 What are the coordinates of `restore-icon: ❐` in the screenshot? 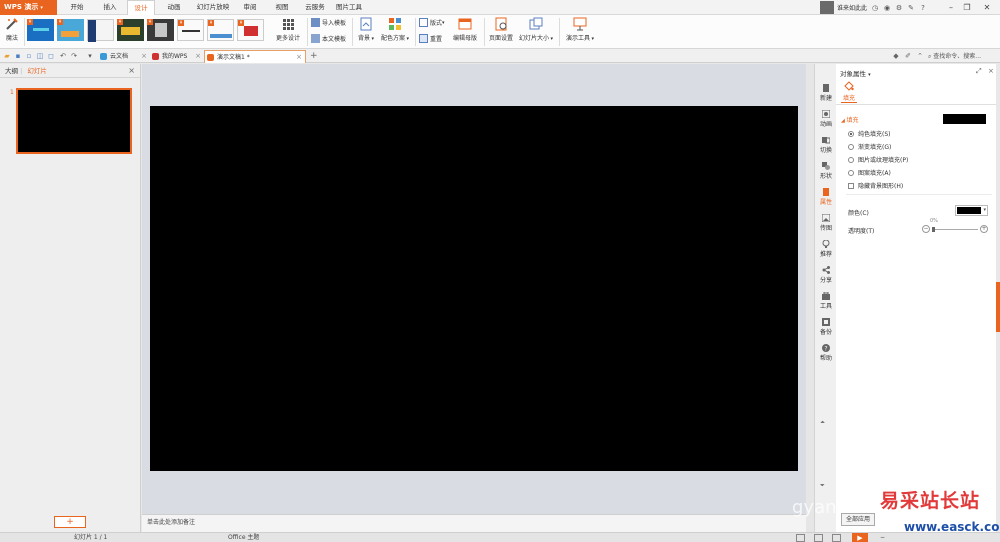 It's located at (967, 7).